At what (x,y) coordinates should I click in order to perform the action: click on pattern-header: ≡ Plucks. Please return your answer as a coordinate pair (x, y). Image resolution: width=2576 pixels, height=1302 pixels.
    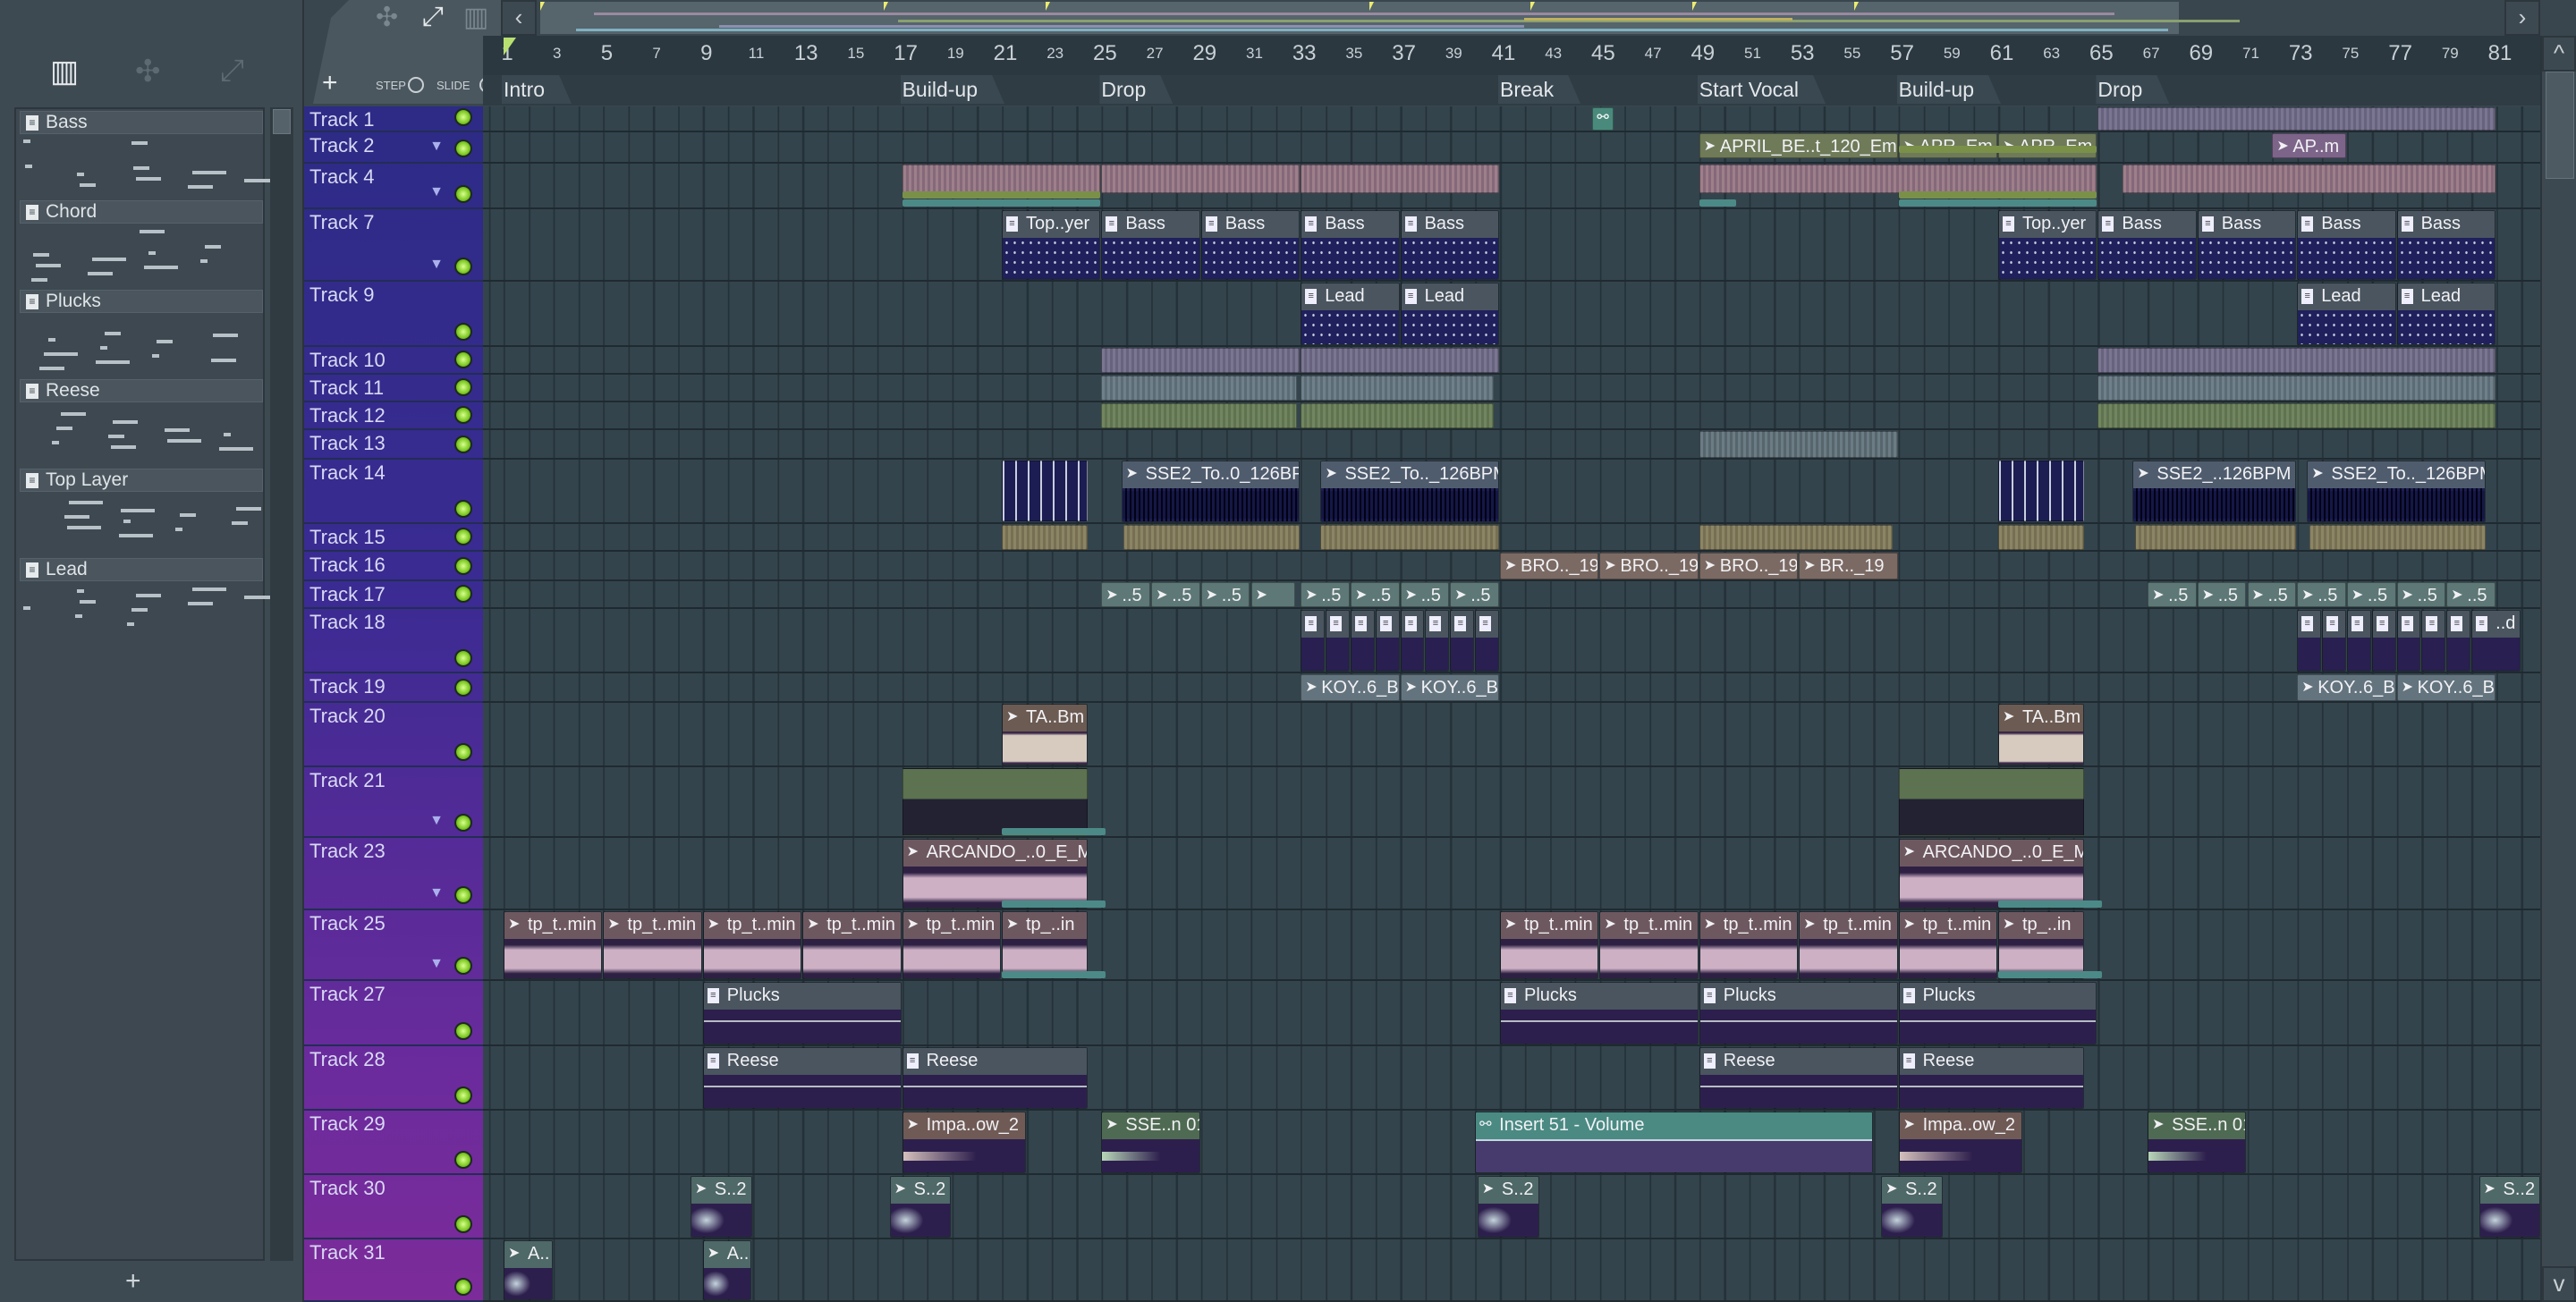
    Looking at the image, I should click on (141, 301).